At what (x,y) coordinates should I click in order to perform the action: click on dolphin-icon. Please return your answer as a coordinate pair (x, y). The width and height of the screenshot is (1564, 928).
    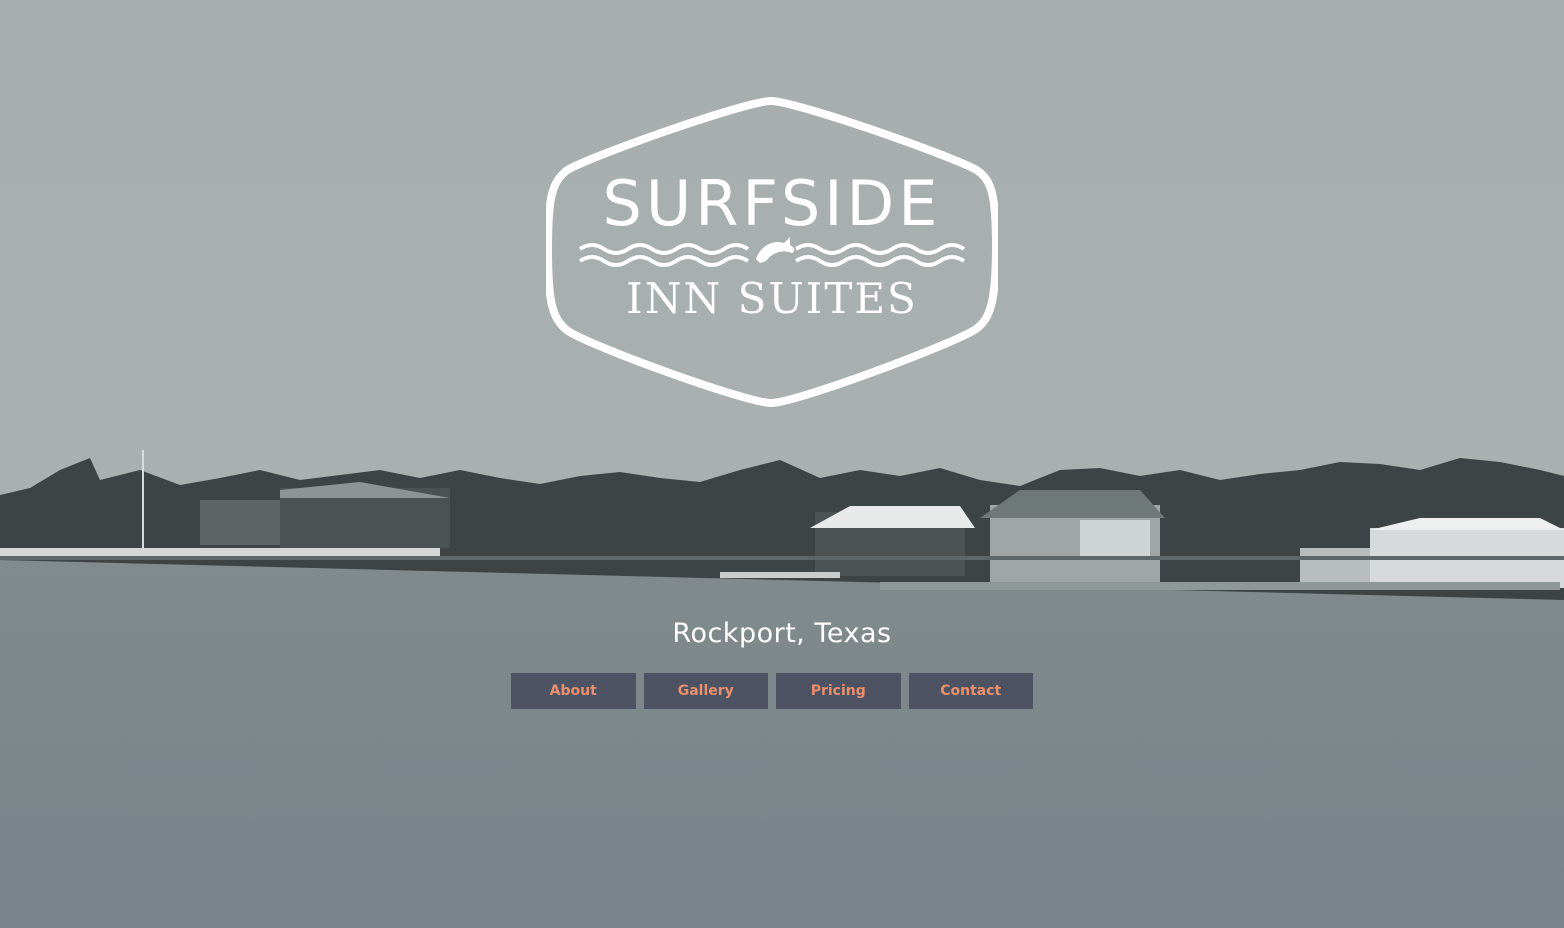
    Looking at the image, I should click on (775, 250).